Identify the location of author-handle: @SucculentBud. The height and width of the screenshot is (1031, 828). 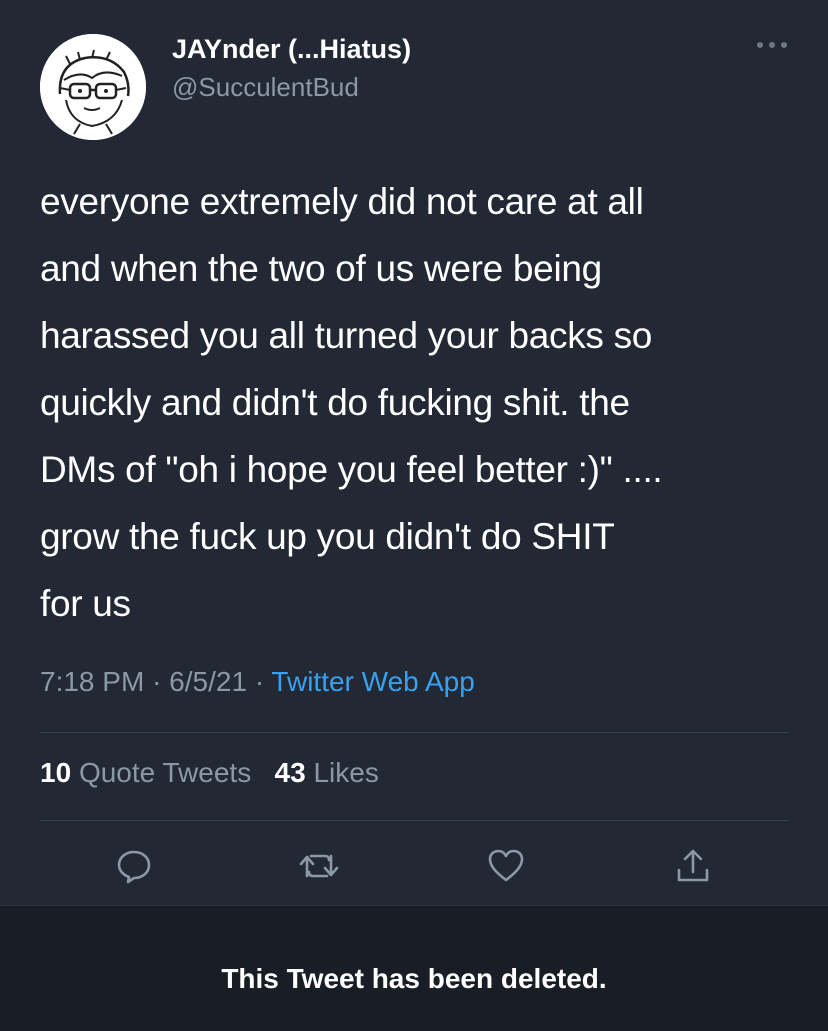
(265, 87).